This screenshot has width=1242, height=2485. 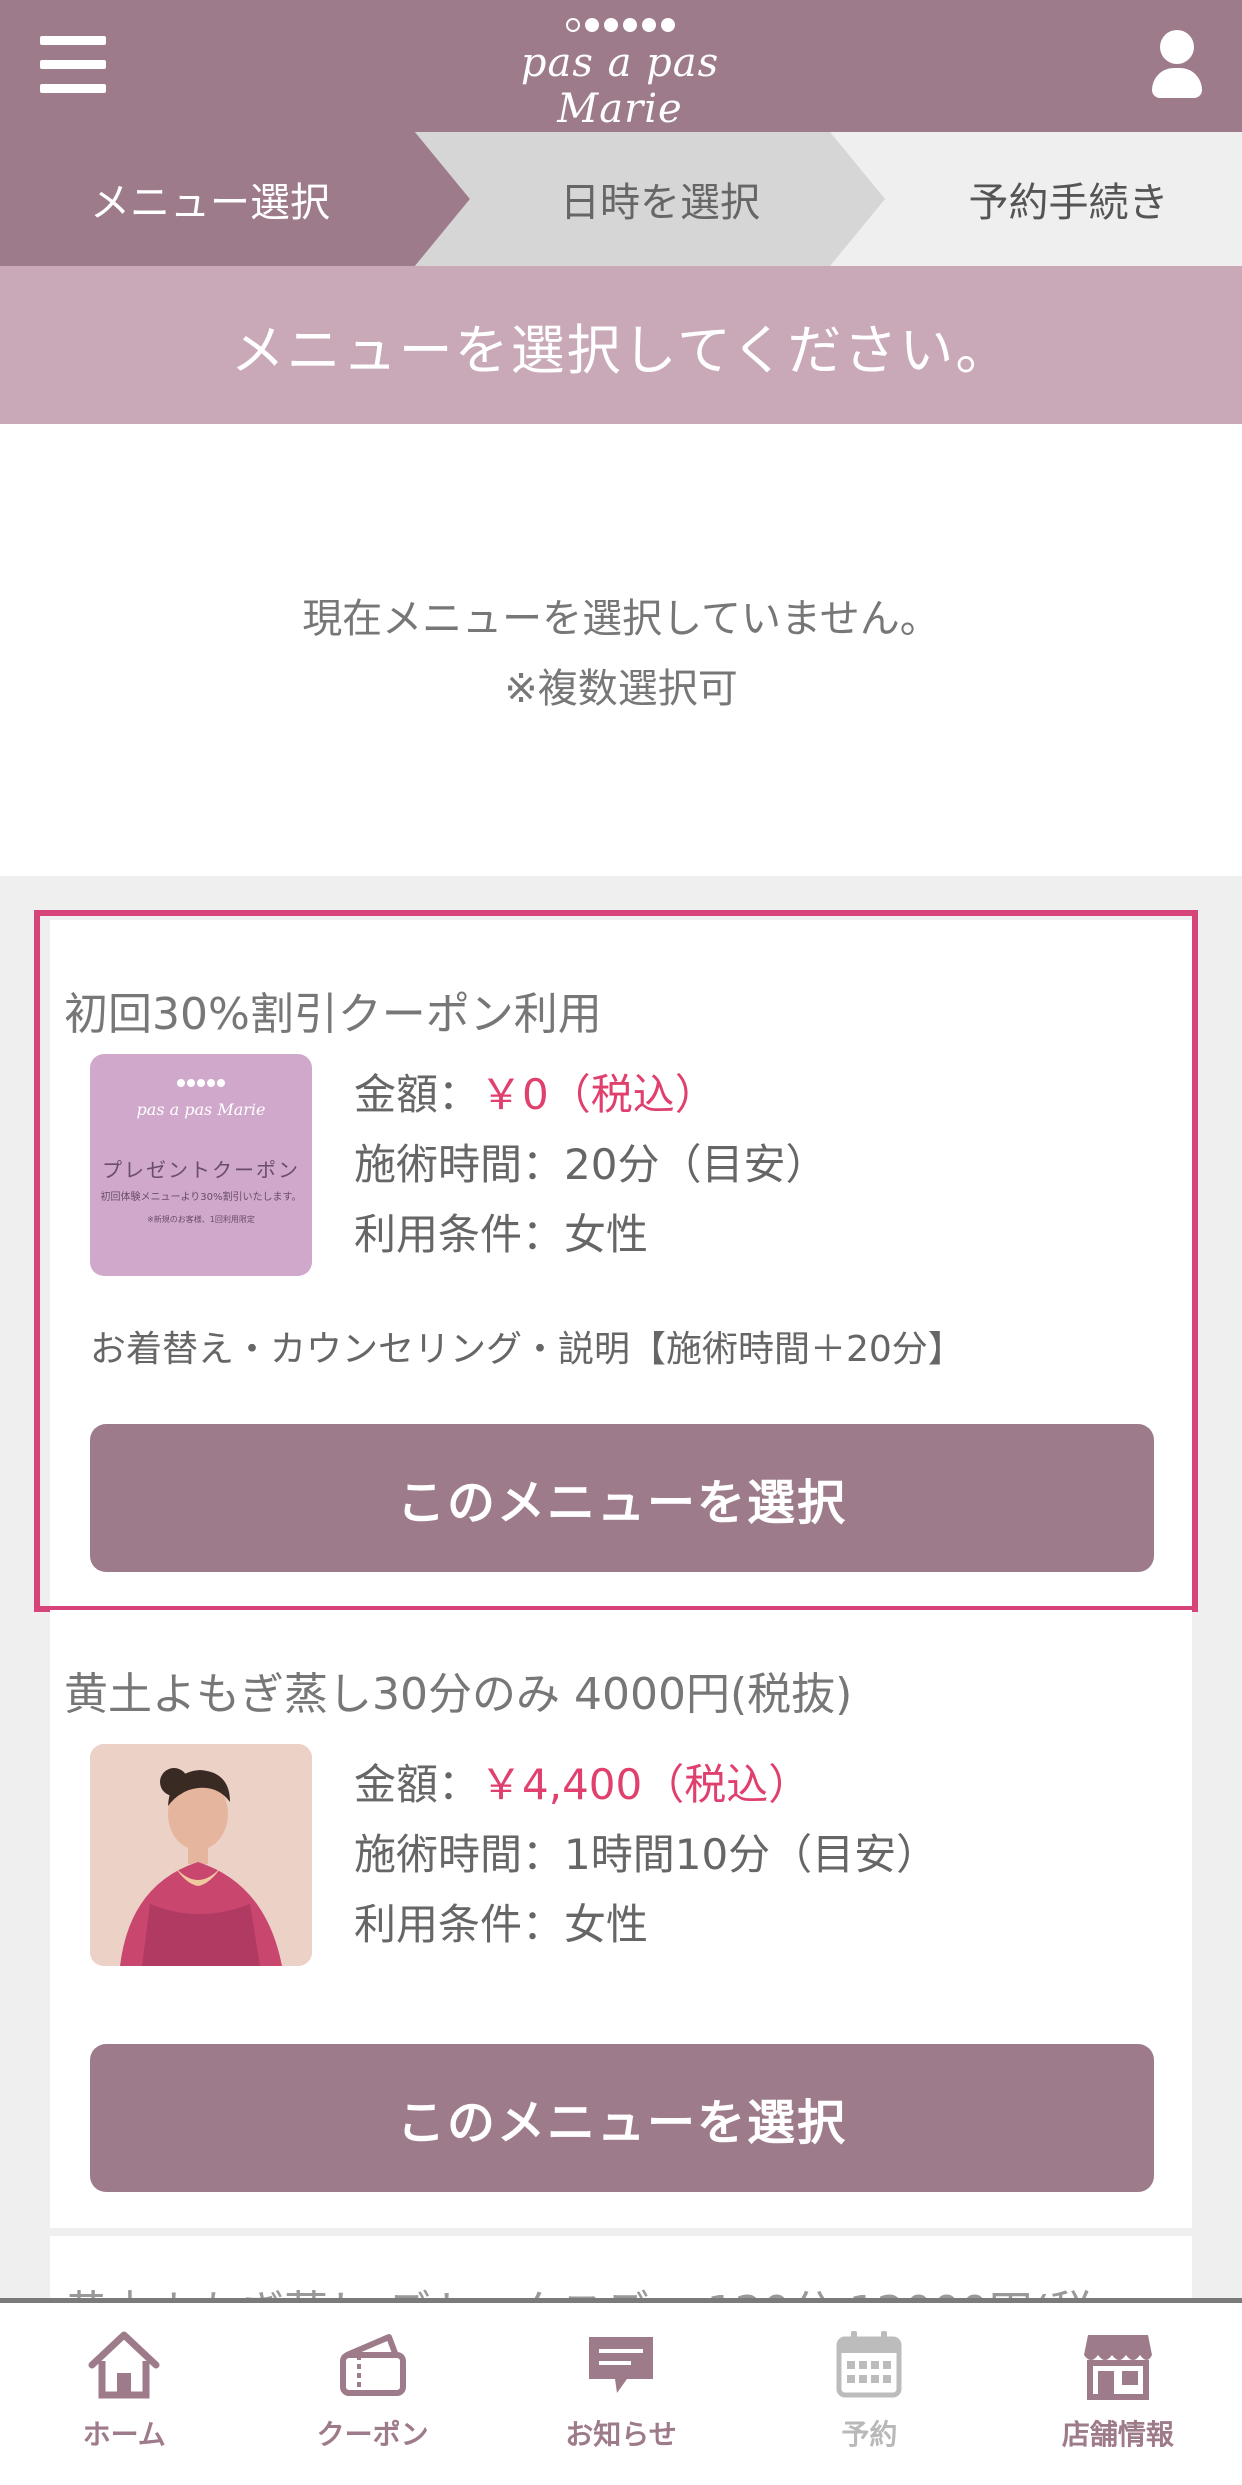 What do you see at coordinates (201, 1083) in the screenshot?
I see `logo-dots-icon` at bounding box center [201, 1083].